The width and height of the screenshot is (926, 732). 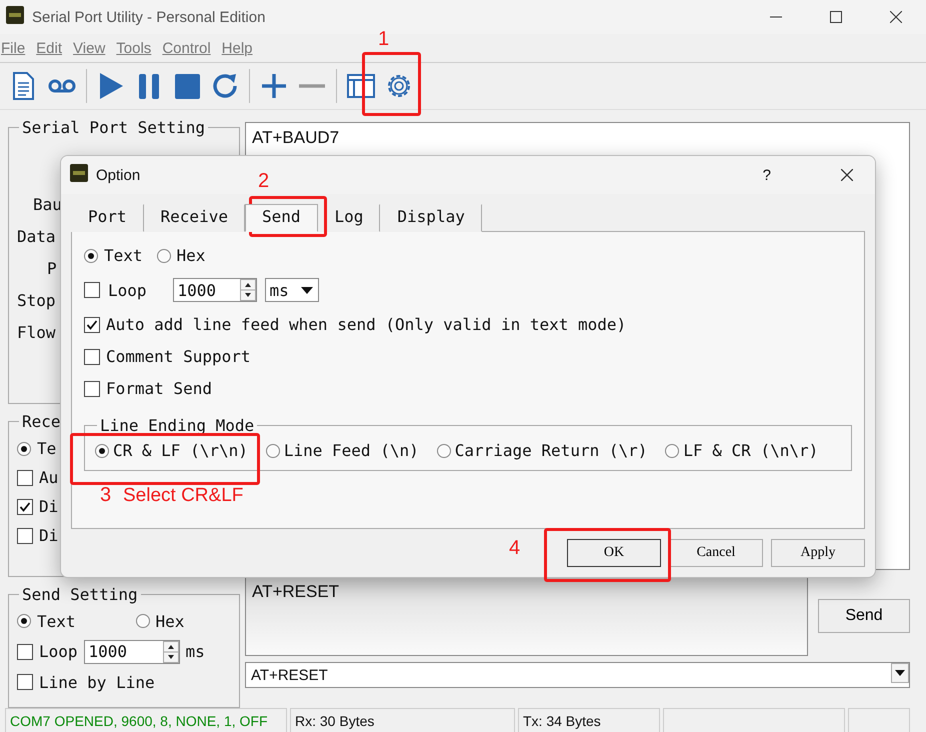 I want to click on send-button: Send, so click(x=864, y=616).